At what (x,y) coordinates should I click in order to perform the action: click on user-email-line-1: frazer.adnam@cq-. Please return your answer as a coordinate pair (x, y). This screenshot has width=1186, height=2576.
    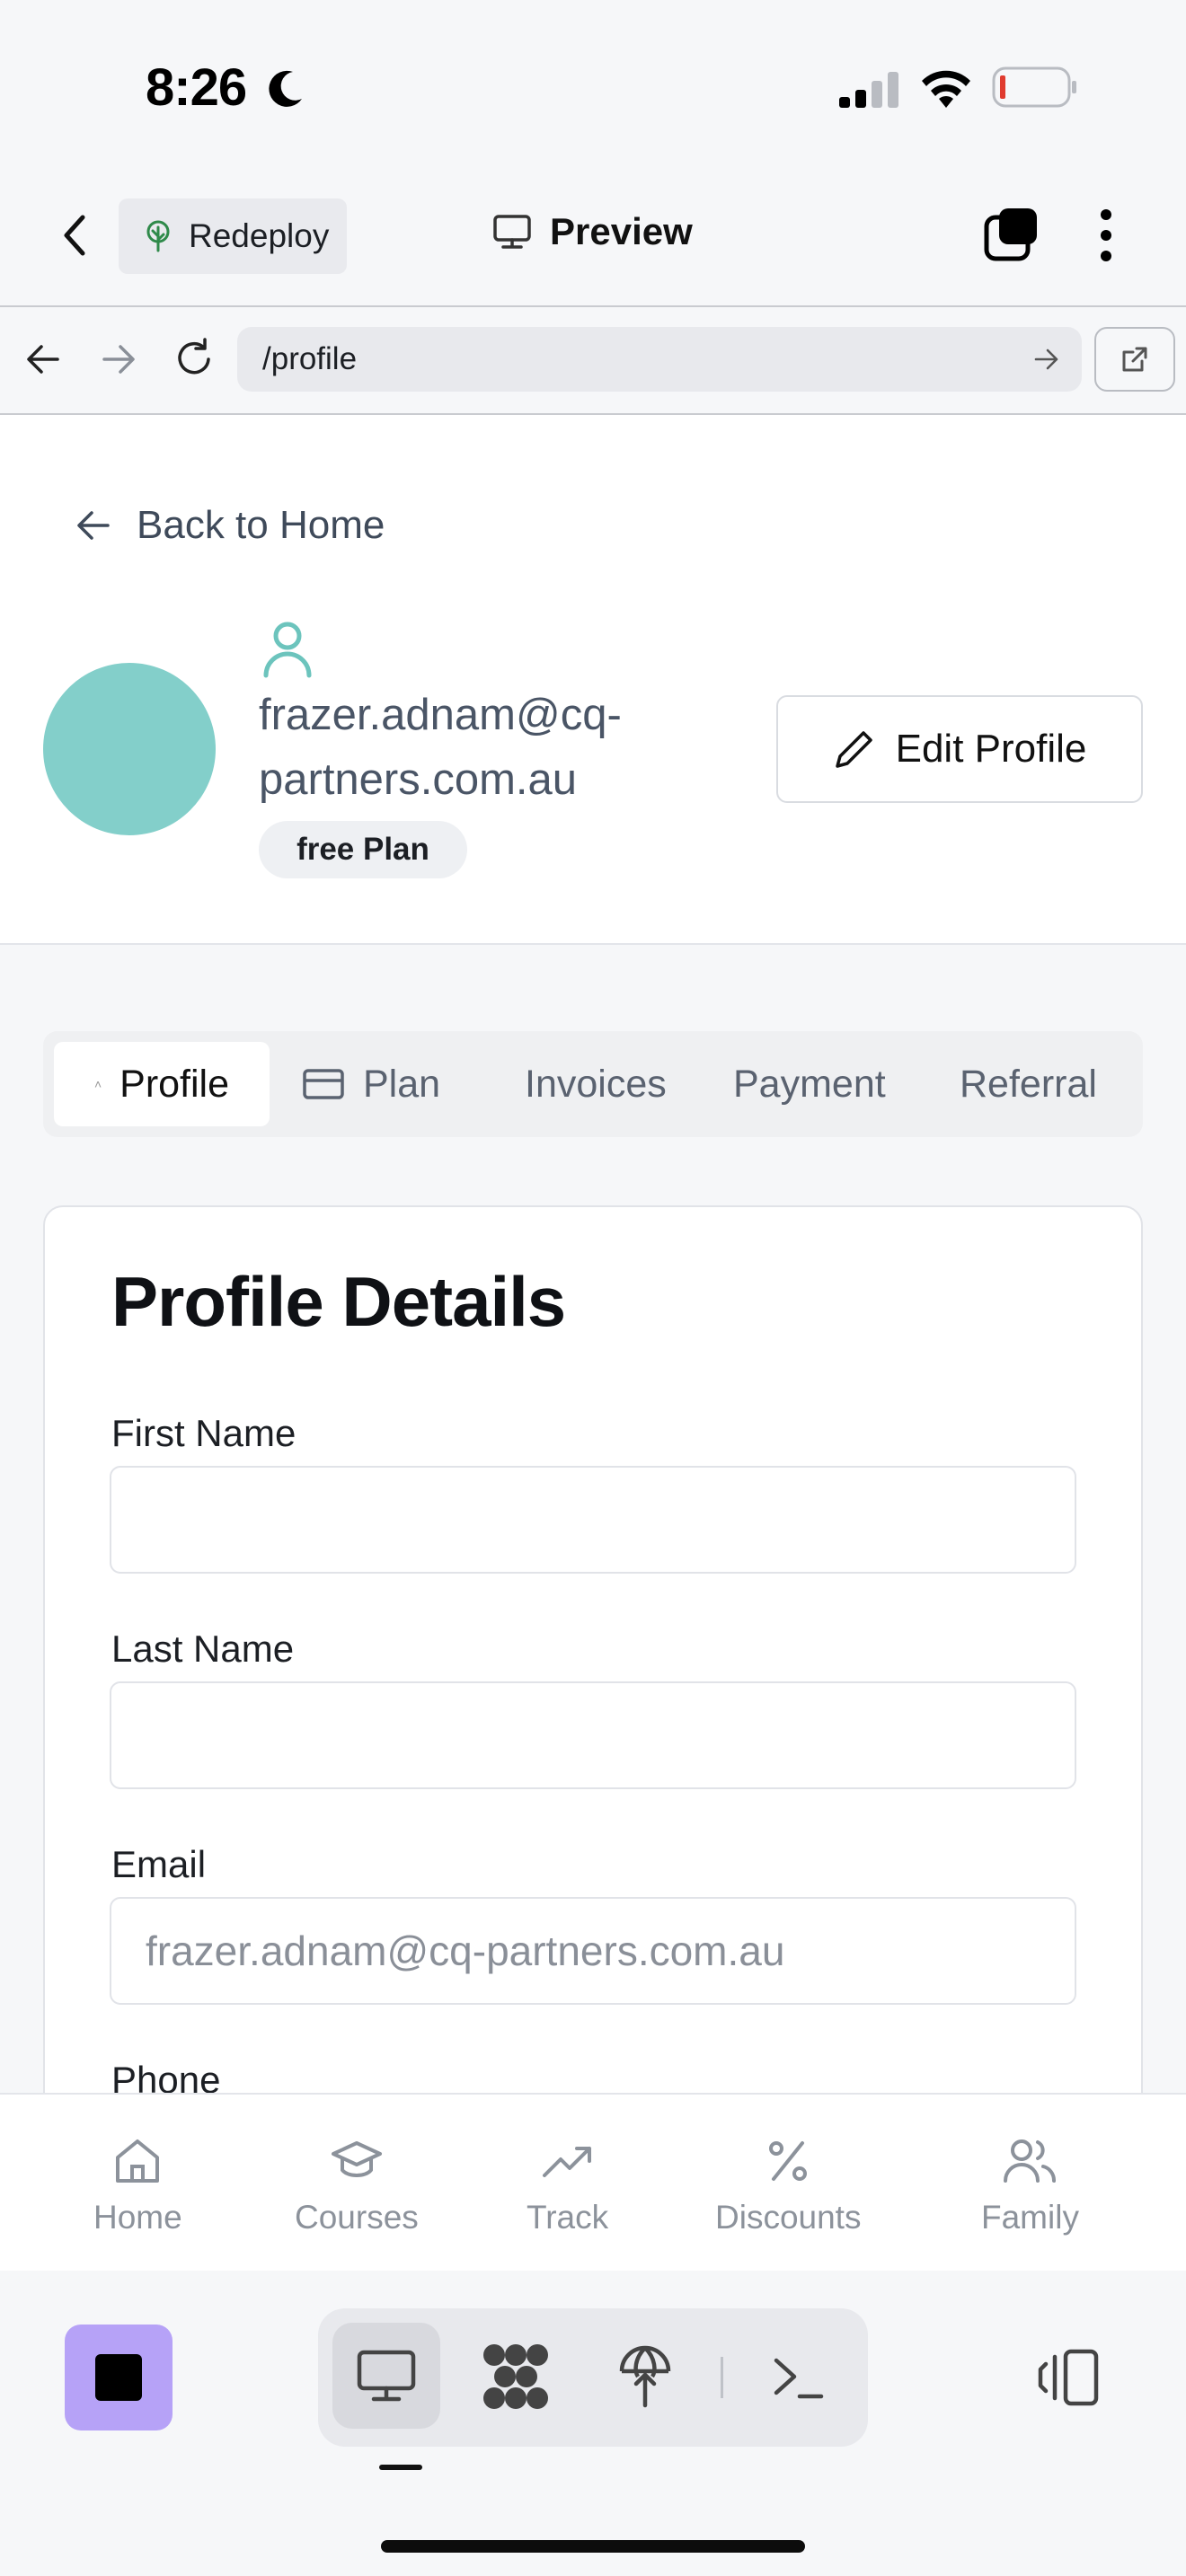
    Looking at the image, I should click on (440, 715).